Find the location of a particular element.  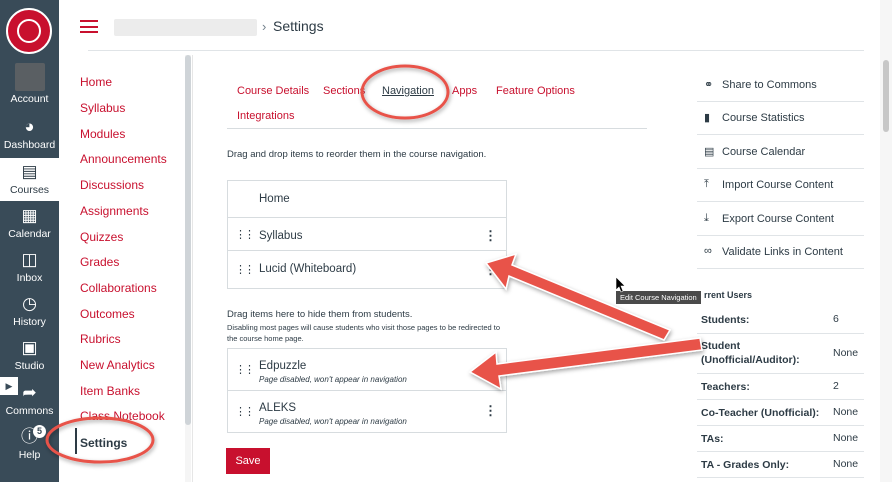

gnav-commons: ➦ Commons is located at coordinates (29, 400).